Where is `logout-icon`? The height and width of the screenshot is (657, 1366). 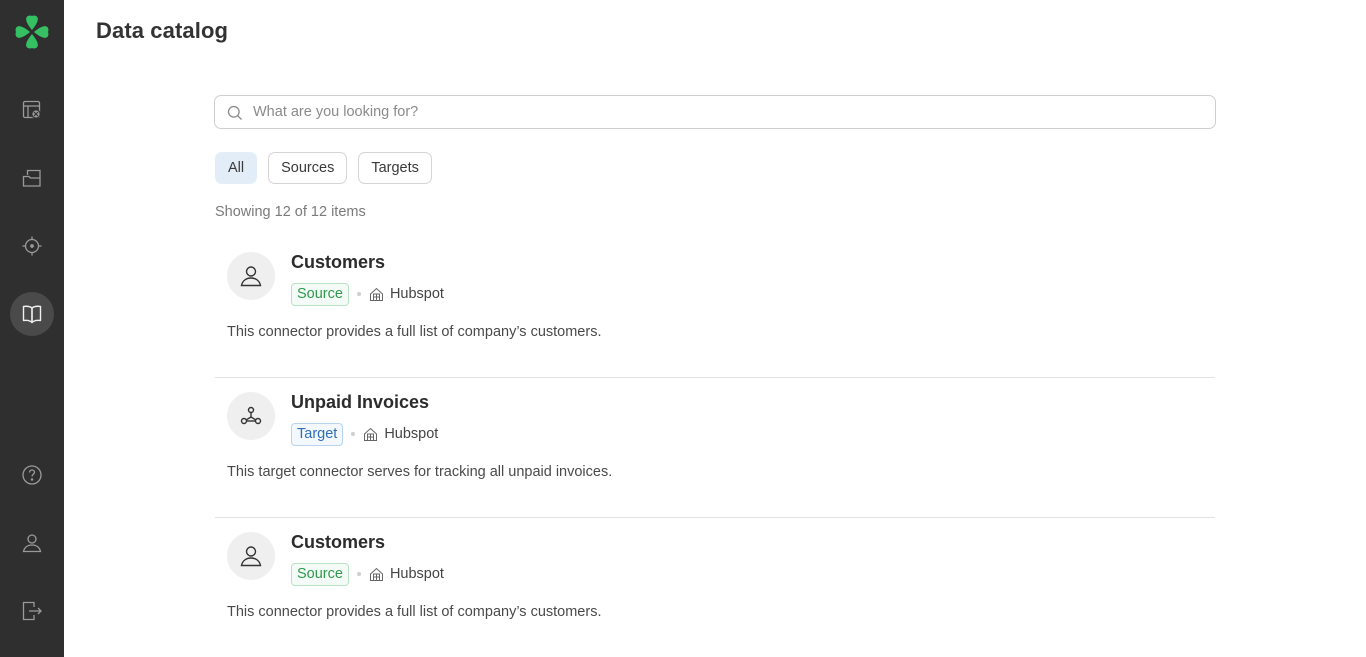 logout-icon is located at coordinates (32, 611).